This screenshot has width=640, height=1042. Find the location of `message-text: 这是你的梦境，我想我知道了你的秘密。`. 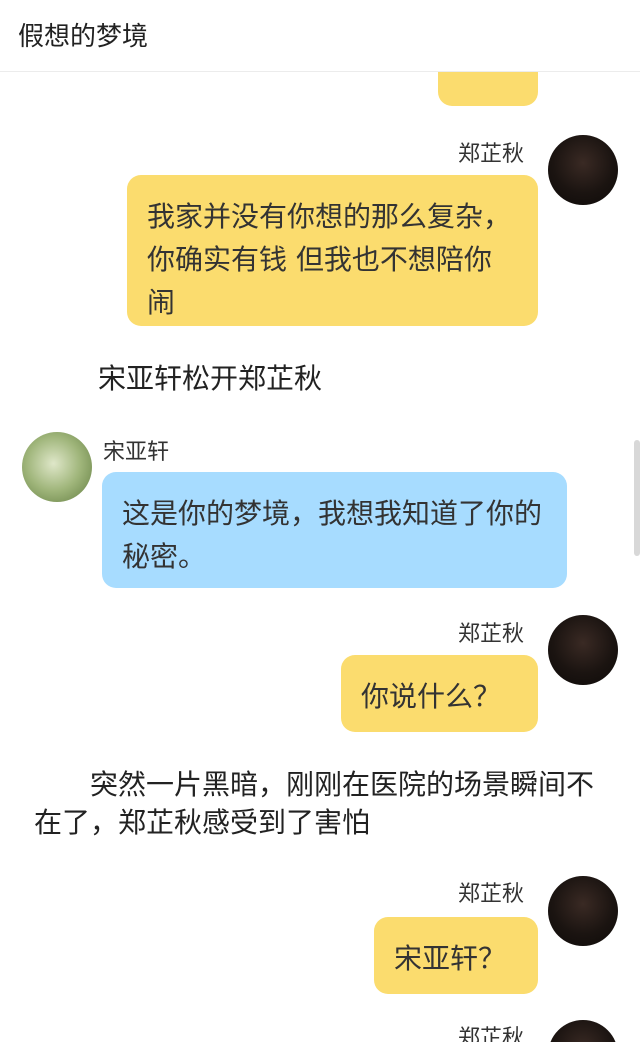

message-text: 这是你的梦境，我想我知道了你的秘密。 is located at coordinates (332, 535).